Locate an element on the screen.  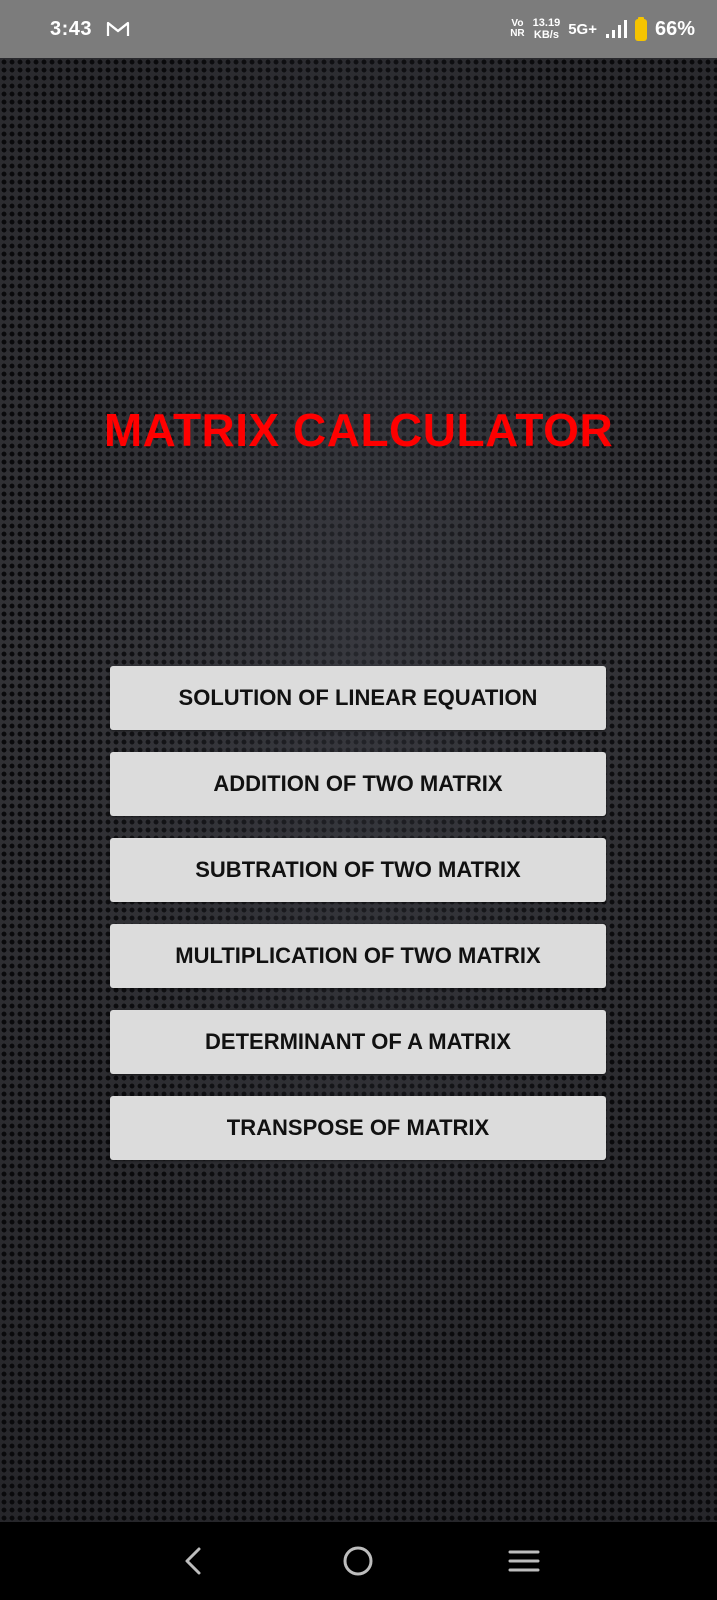
matrix-addition-button: ADDITION OF TWO MATRIX is located at coordinates (358, 784).